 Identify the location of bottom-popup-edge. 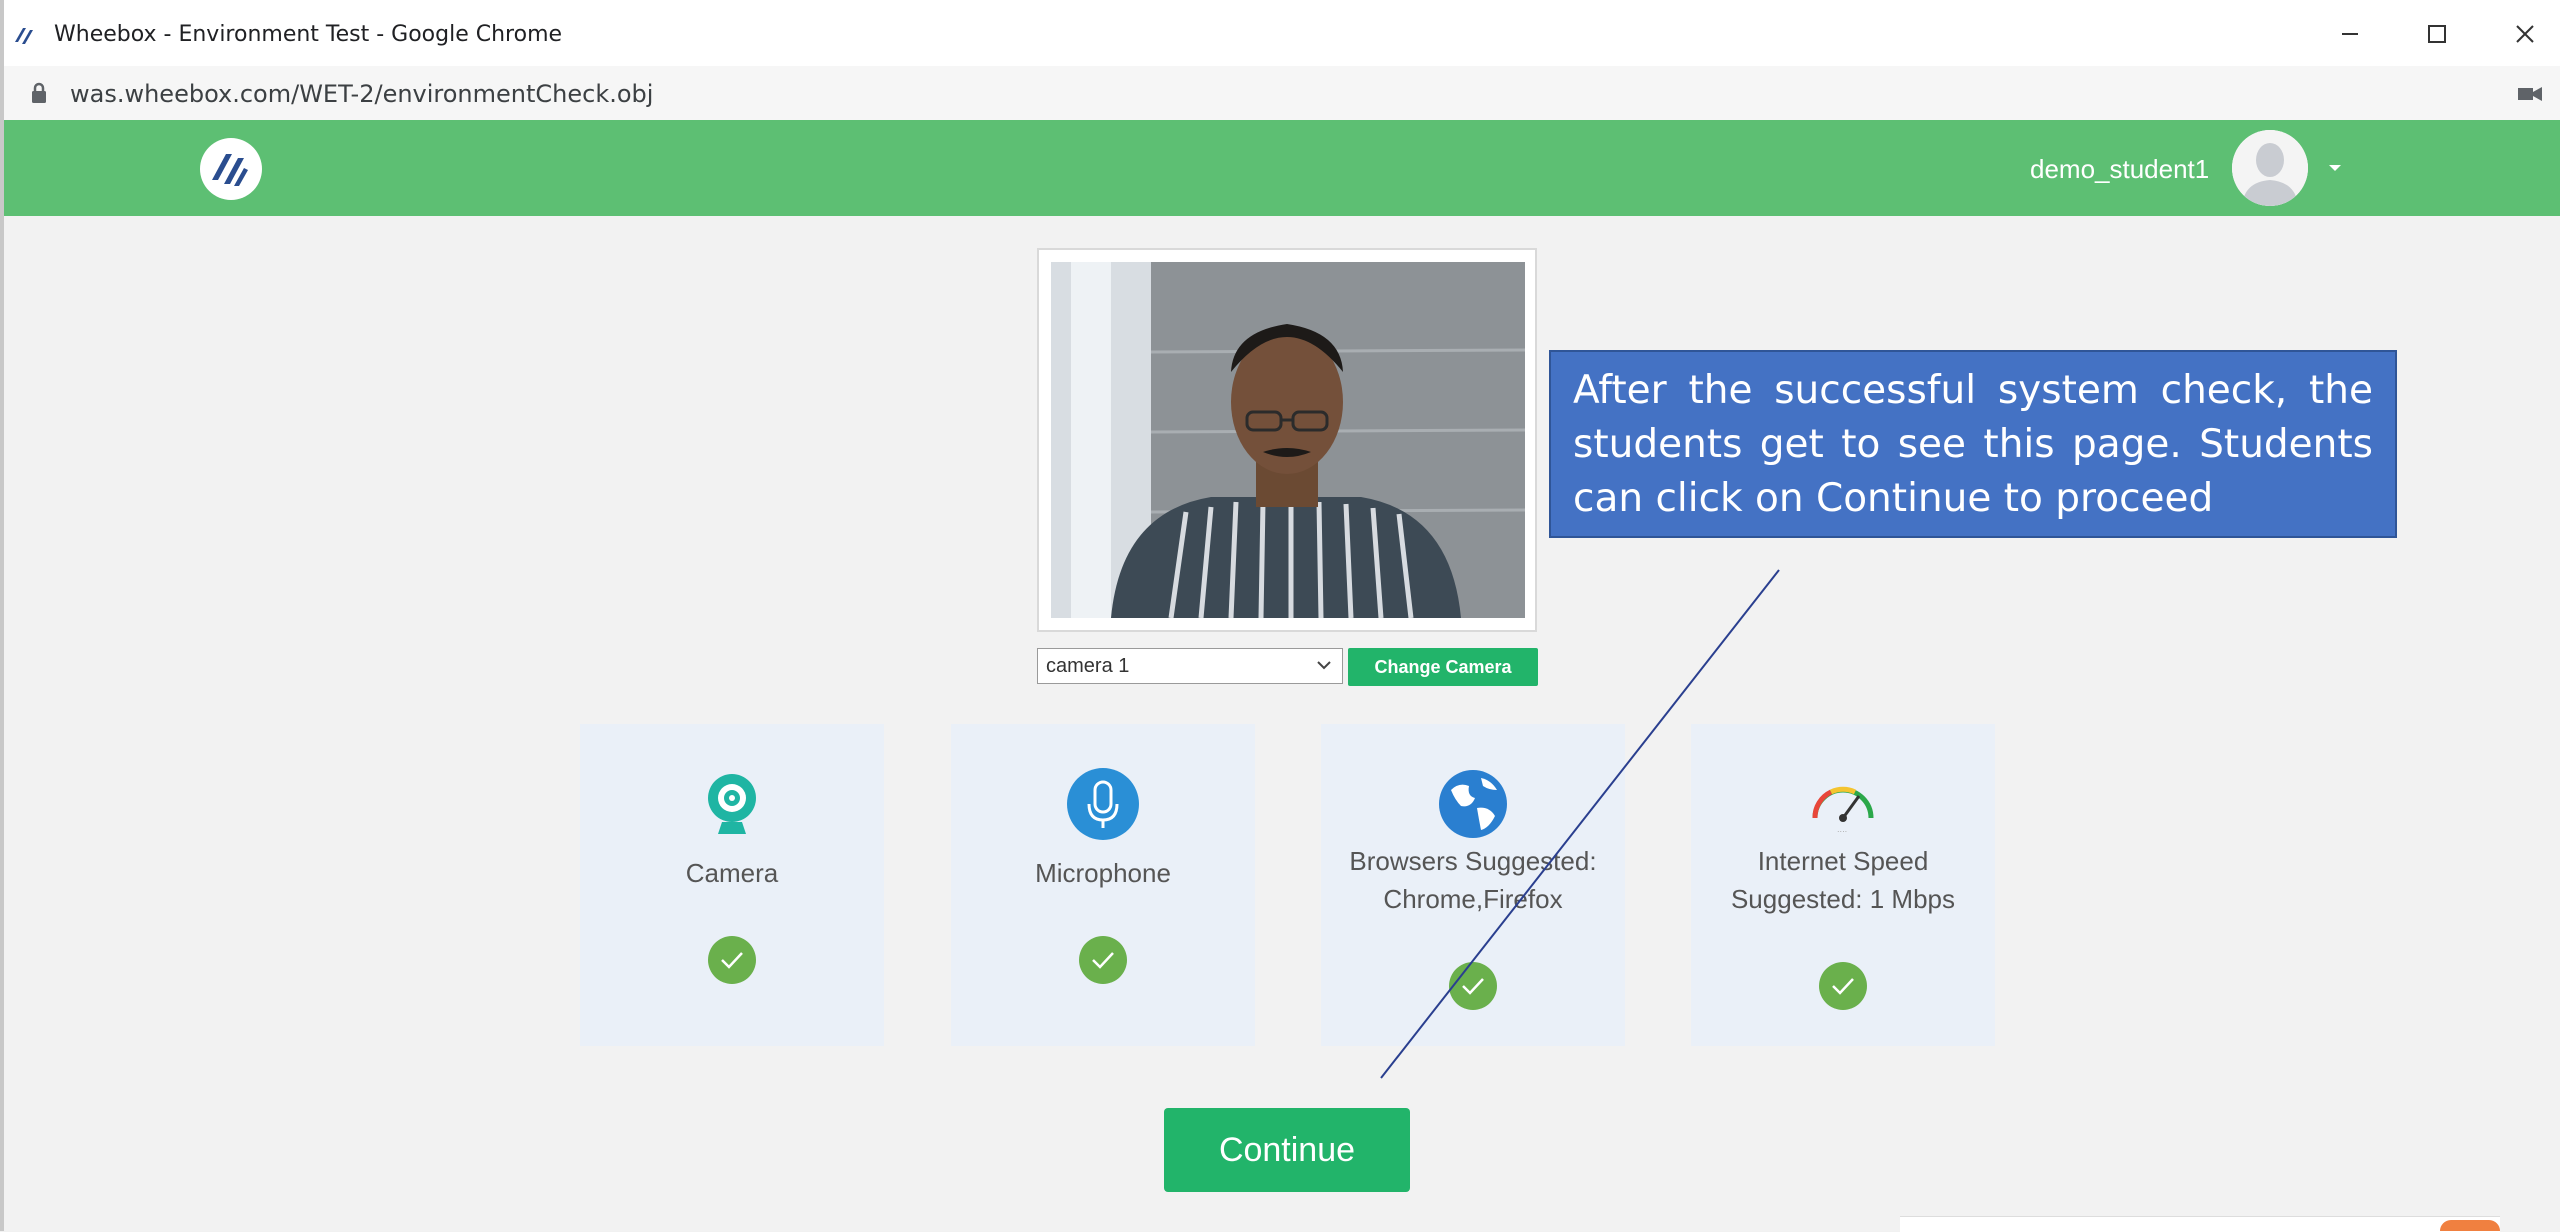
(2200, 1224).